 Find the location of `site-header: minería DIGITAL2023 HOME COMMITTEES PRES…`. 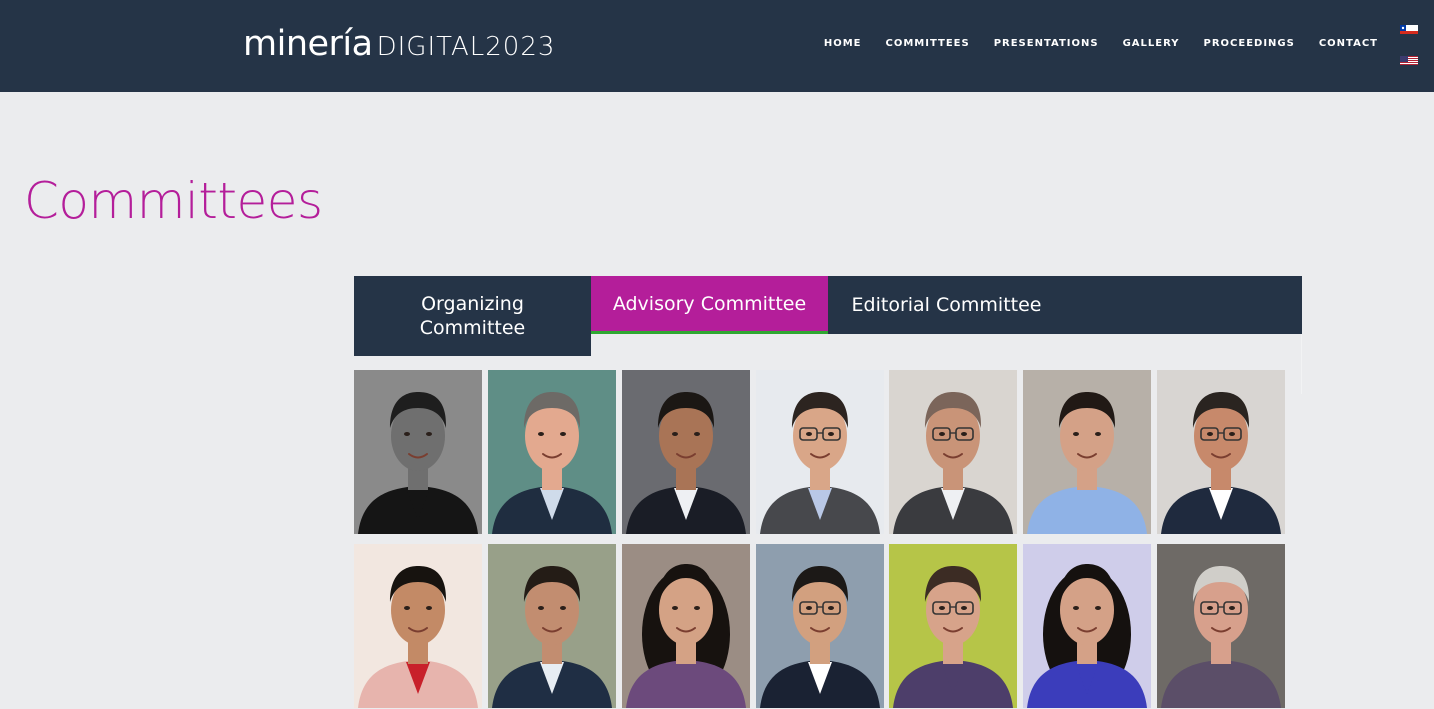

site-header: minería DIGITAL2023 HOME COMMITTEES PRES… is located at coordinates (717, 46).